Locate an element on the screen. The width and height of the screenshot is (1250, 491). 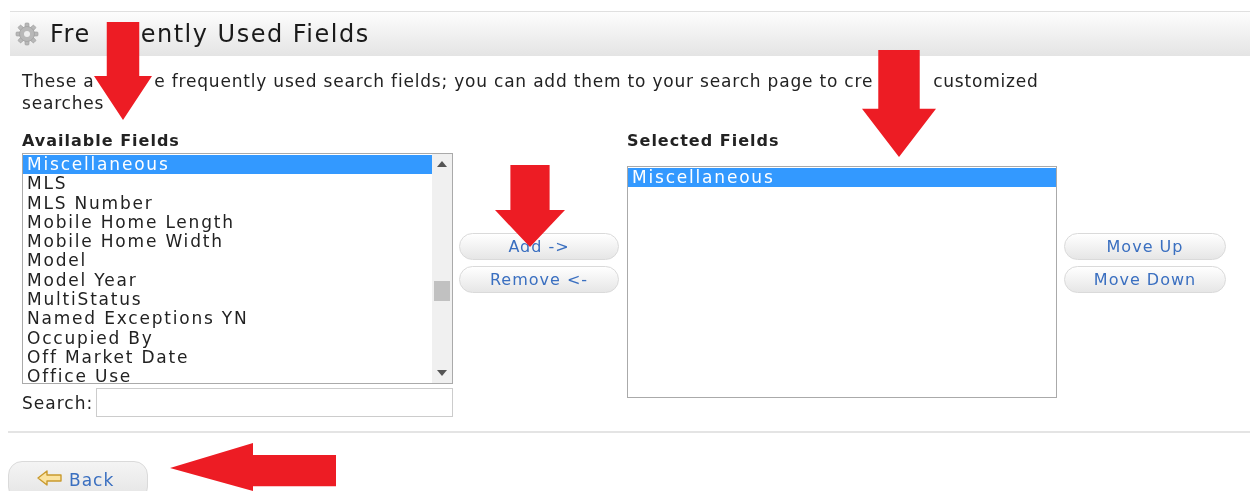
description-text: customized is located at coordinates (986, 81).